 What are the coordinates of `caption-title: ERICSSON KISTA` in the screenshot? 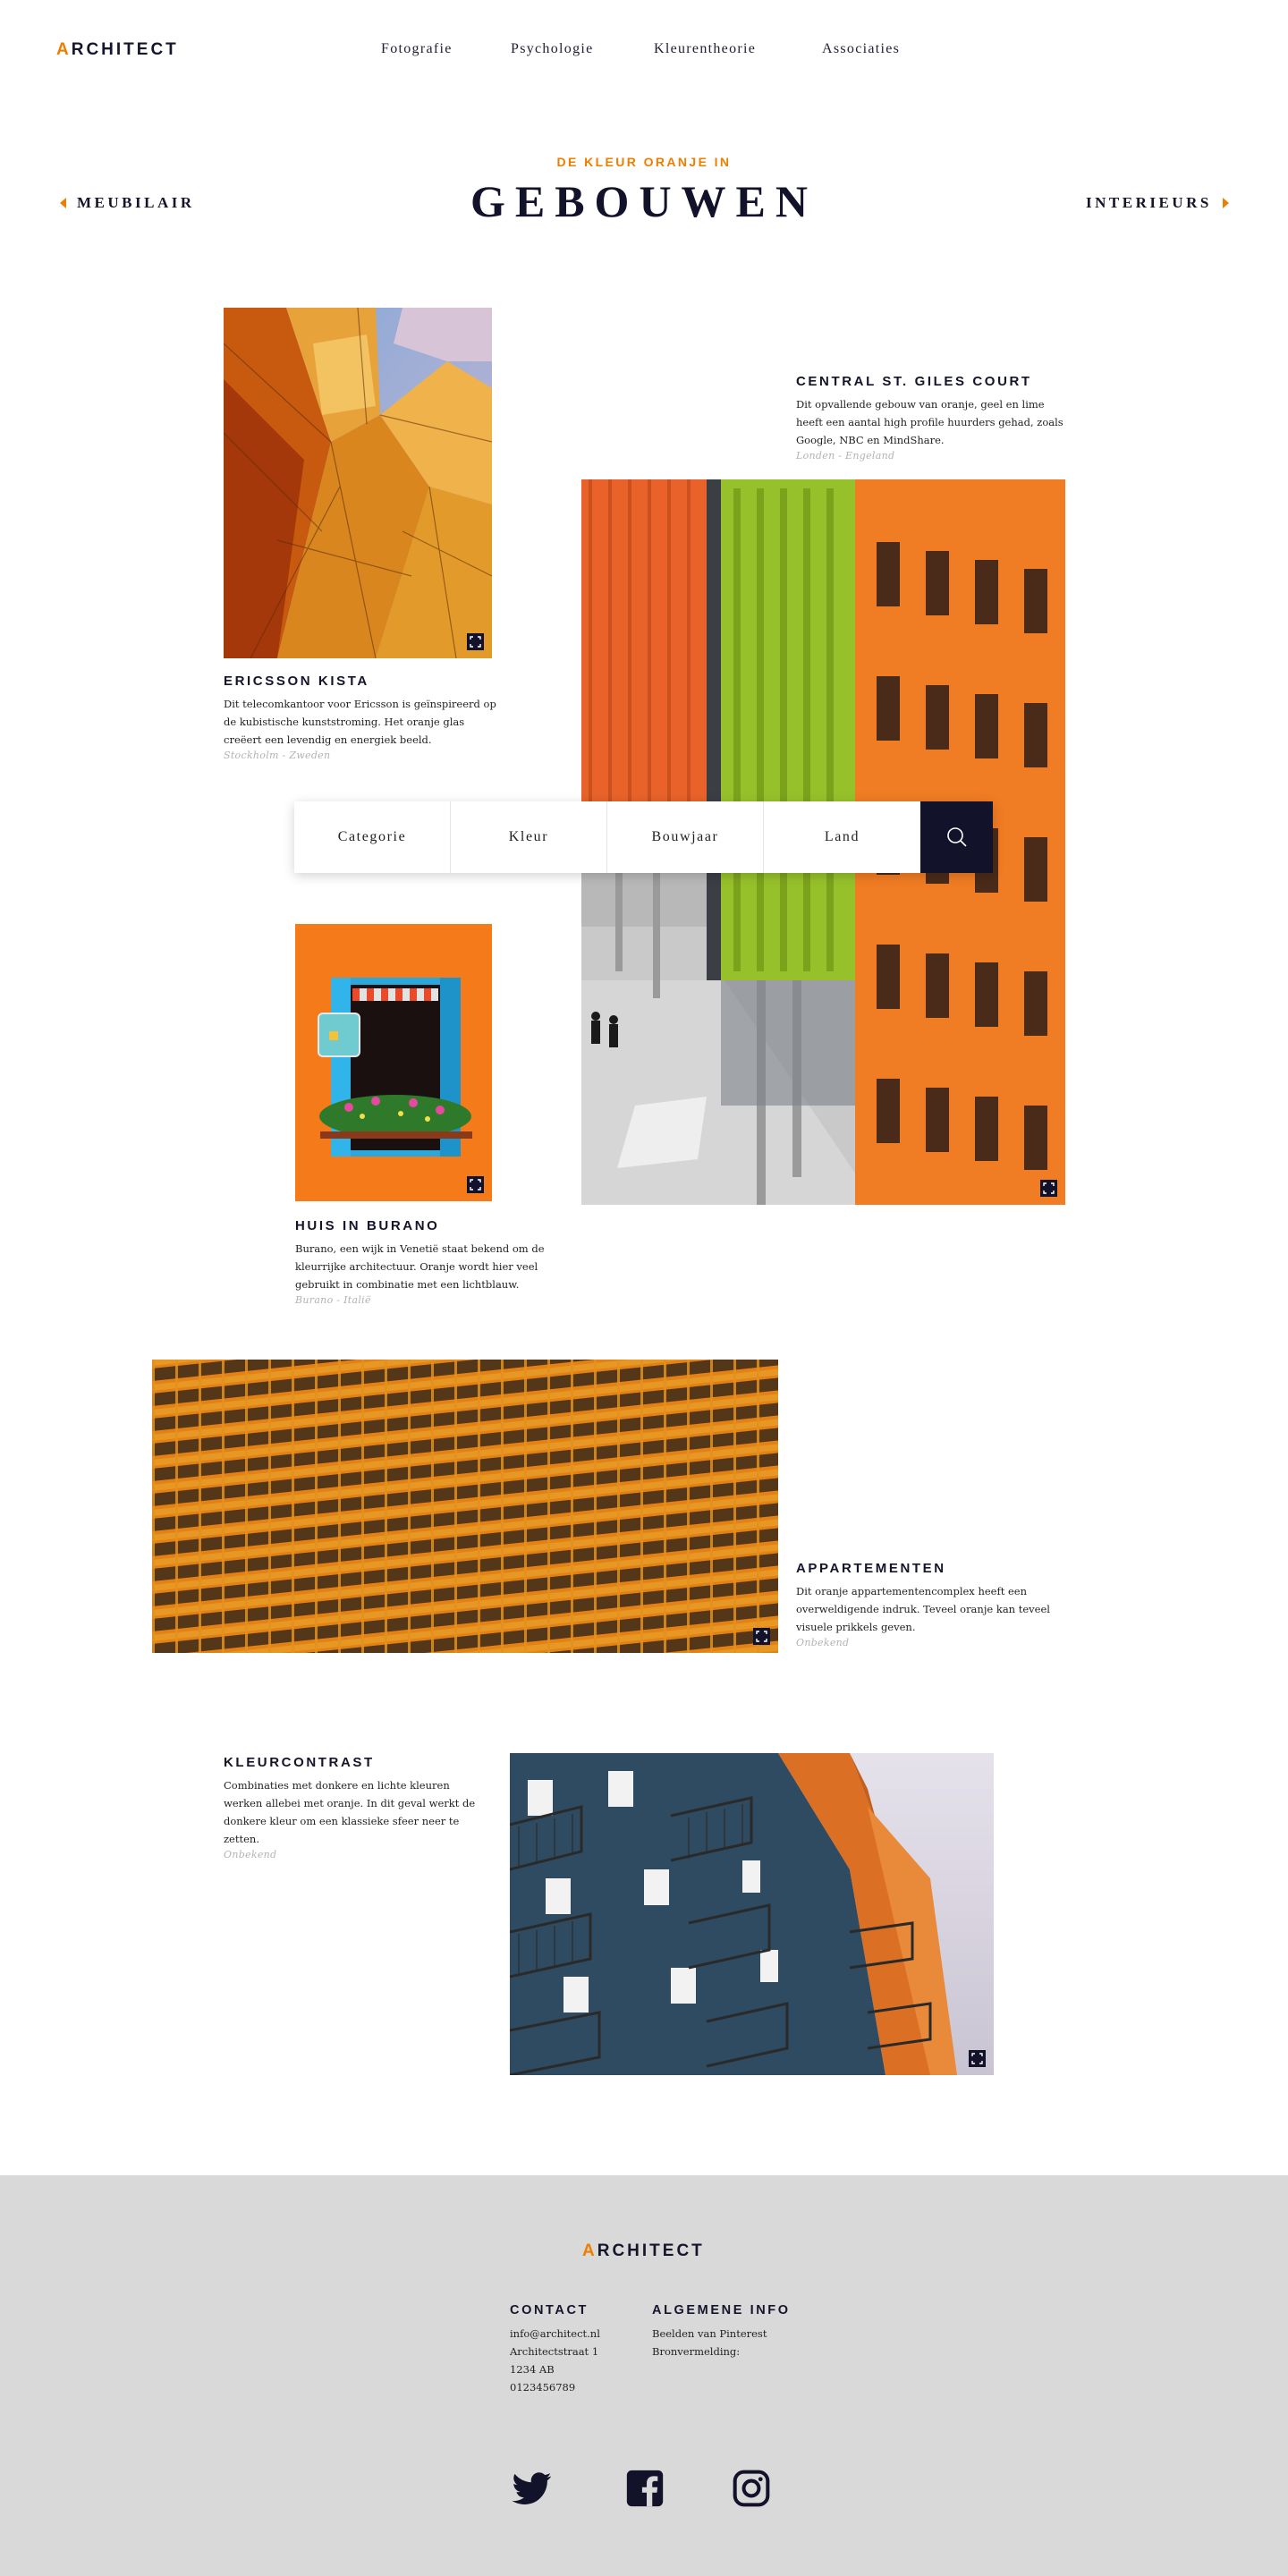 It's located at (296, 681).